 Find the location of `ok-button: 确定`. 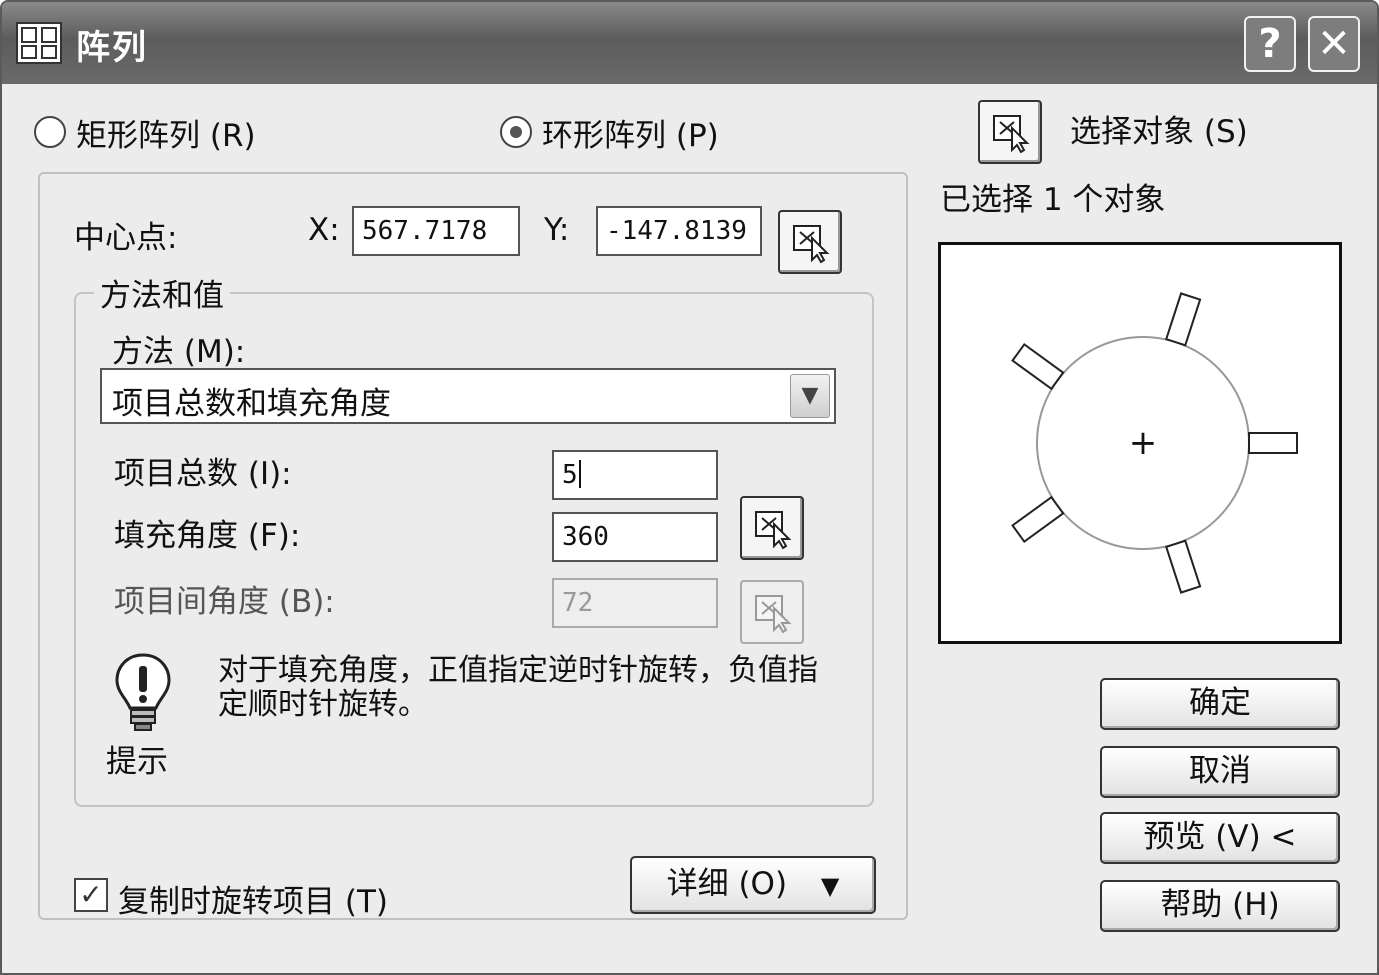

ok-button: 确定 is located at coordinates (1220, 704).